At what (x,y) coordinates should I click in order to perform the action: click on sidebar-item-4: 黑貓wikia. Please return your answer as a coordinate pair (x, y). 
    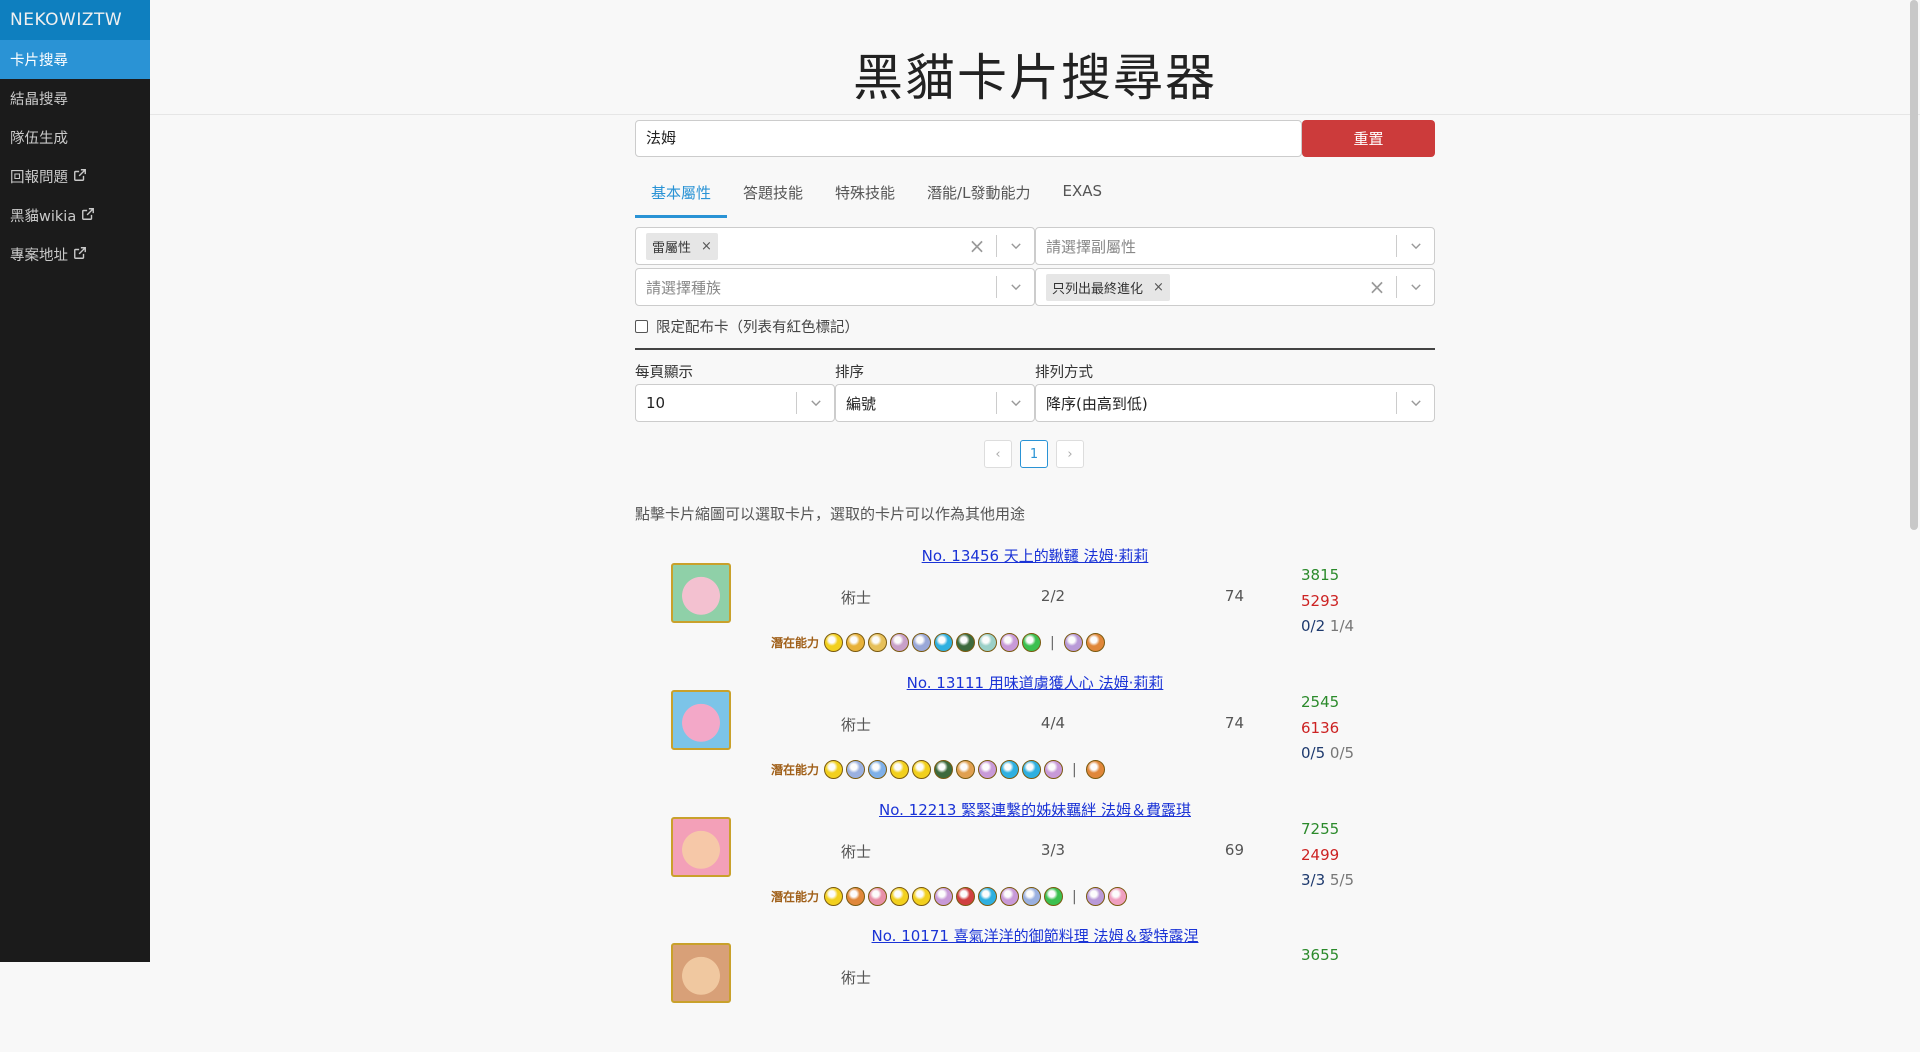
    Looking at the image, I should click on (75, 215).